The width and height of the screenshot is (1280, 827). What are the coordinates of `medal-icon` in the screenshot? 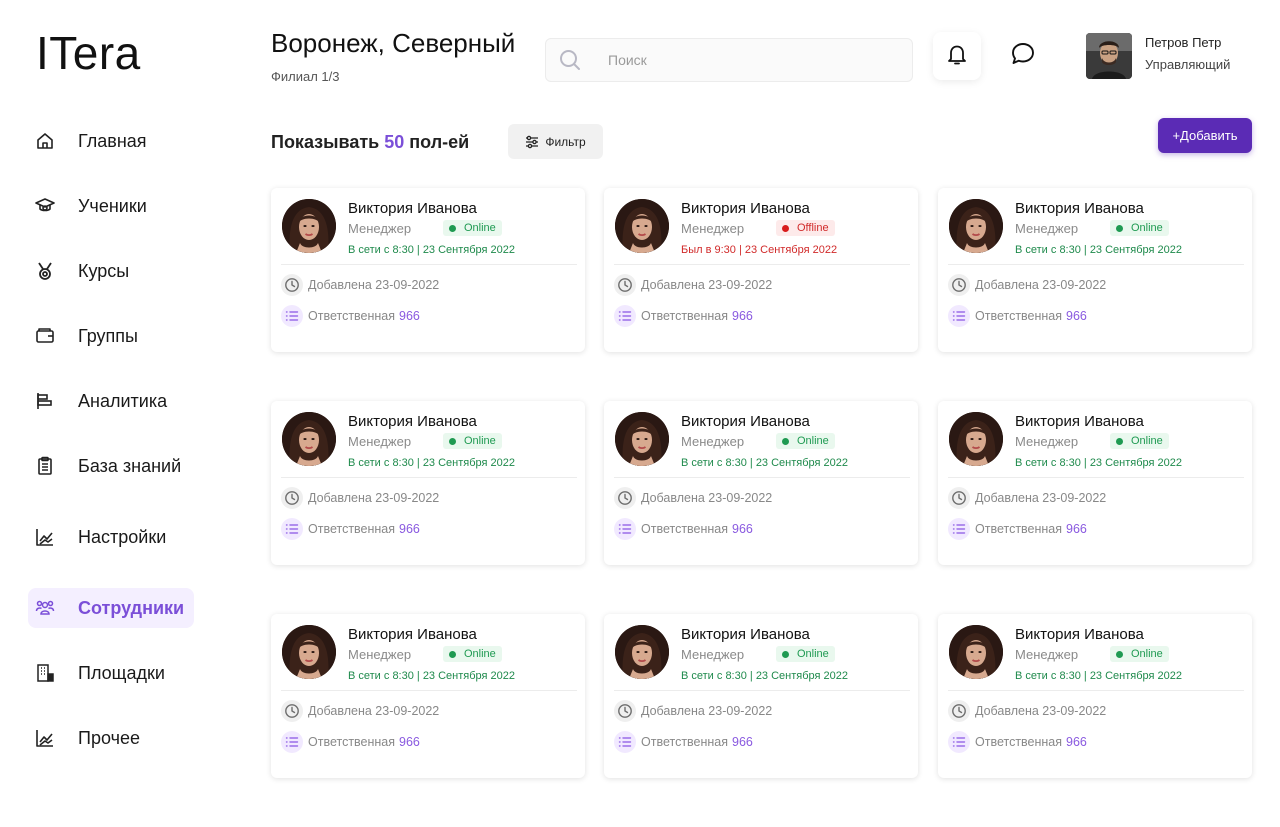 It's located at (45, 271).